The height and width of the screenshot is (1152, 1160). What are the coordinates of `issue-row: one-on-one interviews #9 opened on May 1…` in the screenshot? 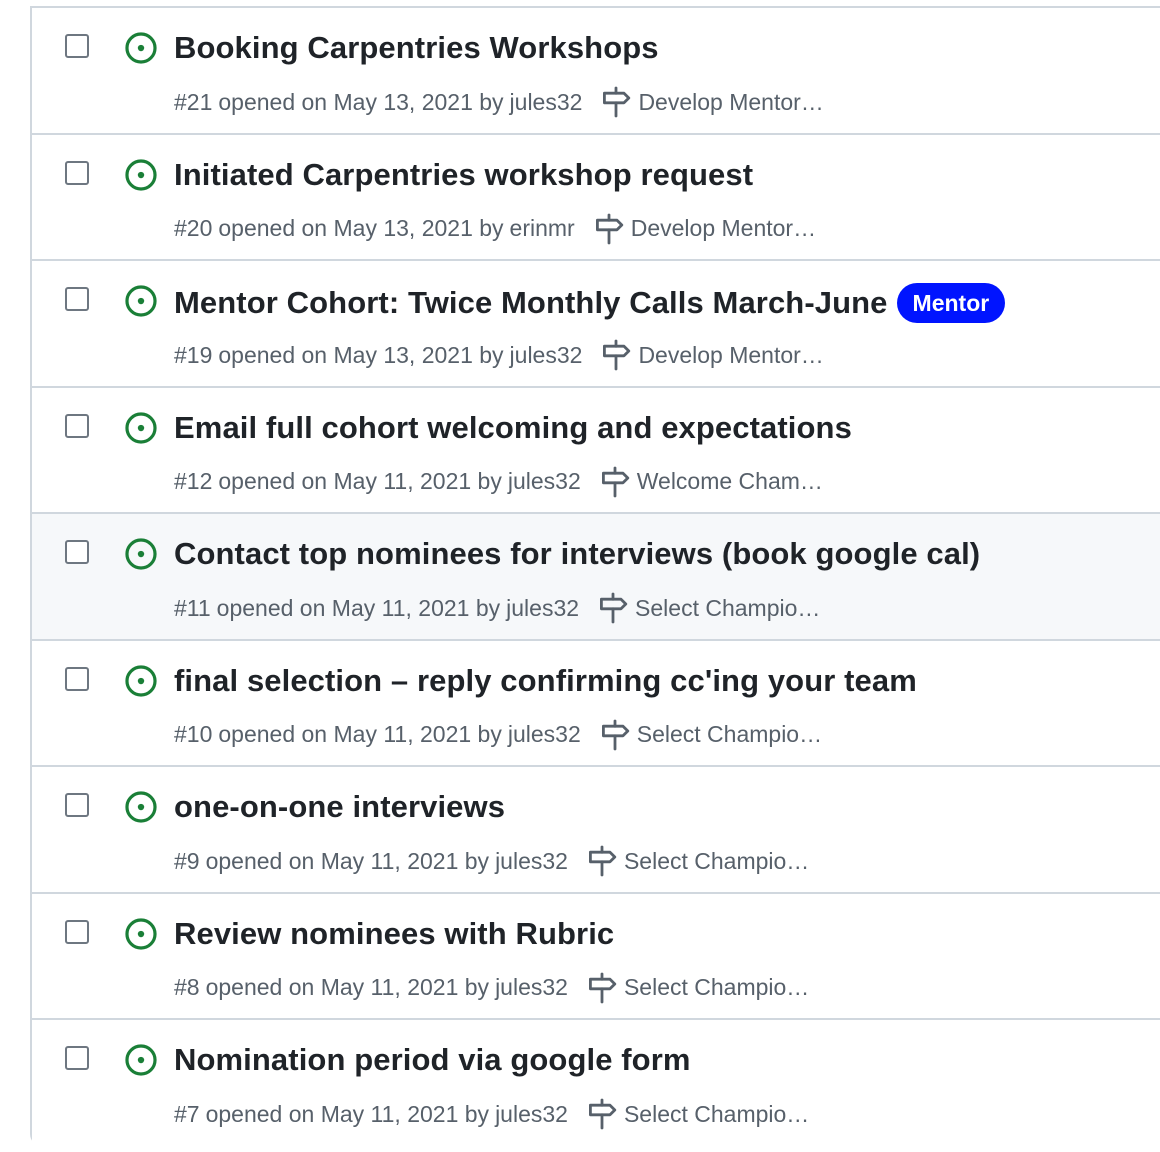 It's located at (596, 830).